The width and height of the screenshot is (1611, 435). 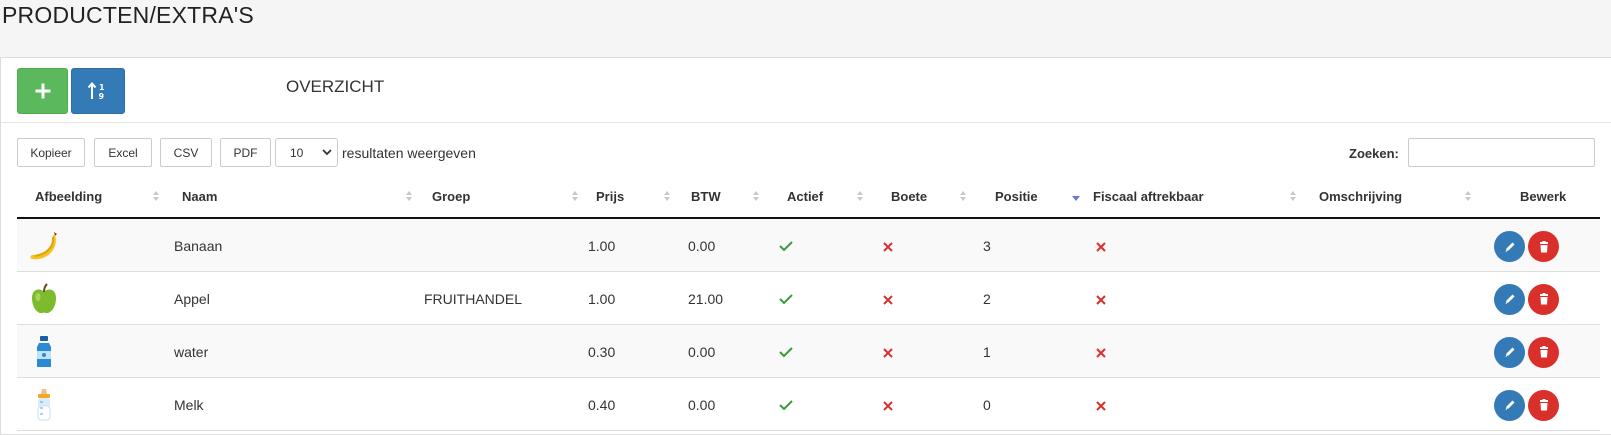 I want to click on column-header-label: Actief, so click(x=805, y=196).